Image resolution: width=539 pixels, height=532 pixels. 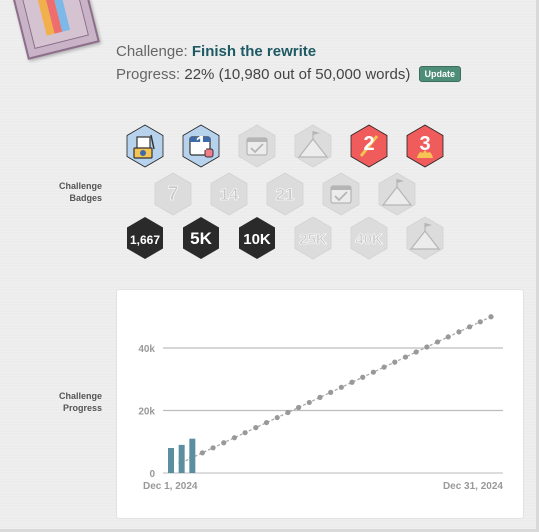 I want to click on badge-text: 10K, so click(x=257, y=239).